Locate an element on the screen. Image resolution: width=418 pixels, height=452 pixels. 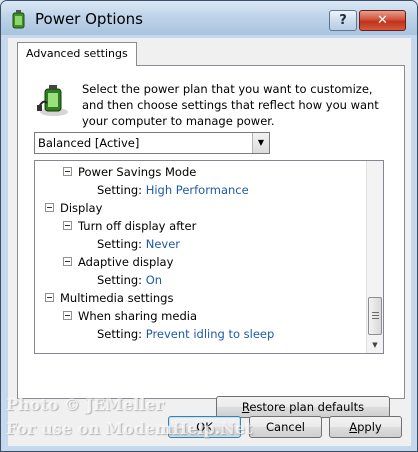
tree-item-turn-off-display: Turn off display after is located at coordinates (129, 226).